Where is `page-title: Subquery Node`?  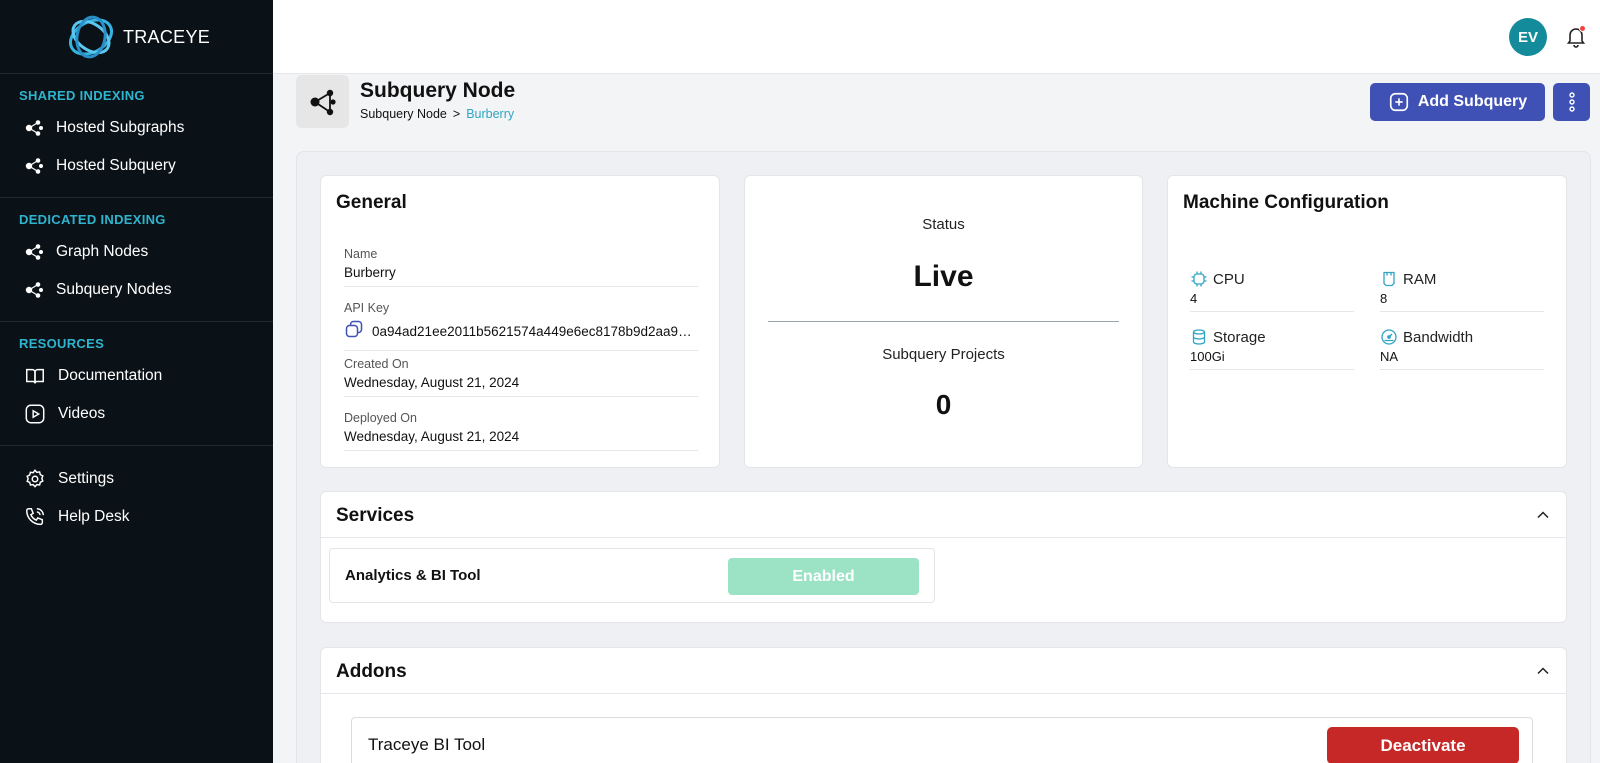 page-title: Subquery Node is located at coordinates (438, 90).